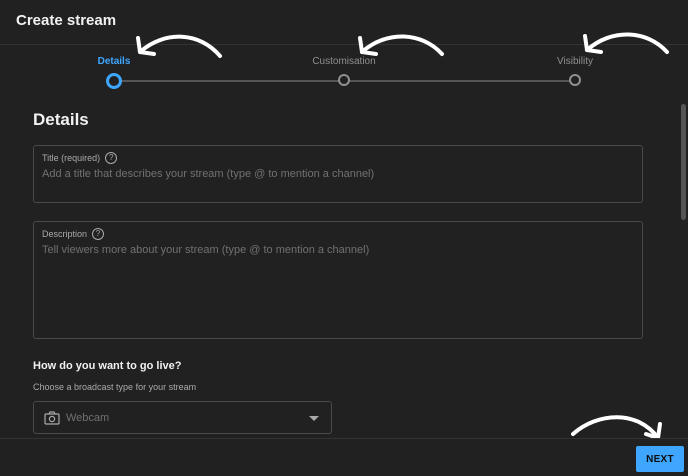 This screenshot has width=688, height=476. I want to click on title-field-label-row: Title (required) ?, so click(80, 158).